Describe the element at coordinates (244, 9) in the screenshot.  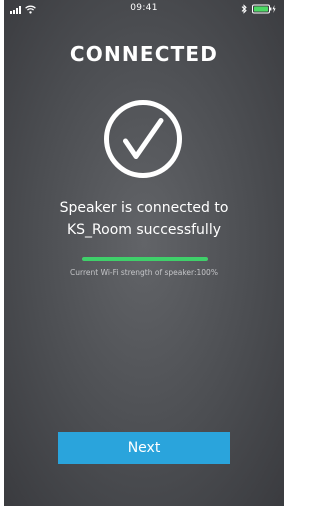
I see `bluetooth-icon` at that location.